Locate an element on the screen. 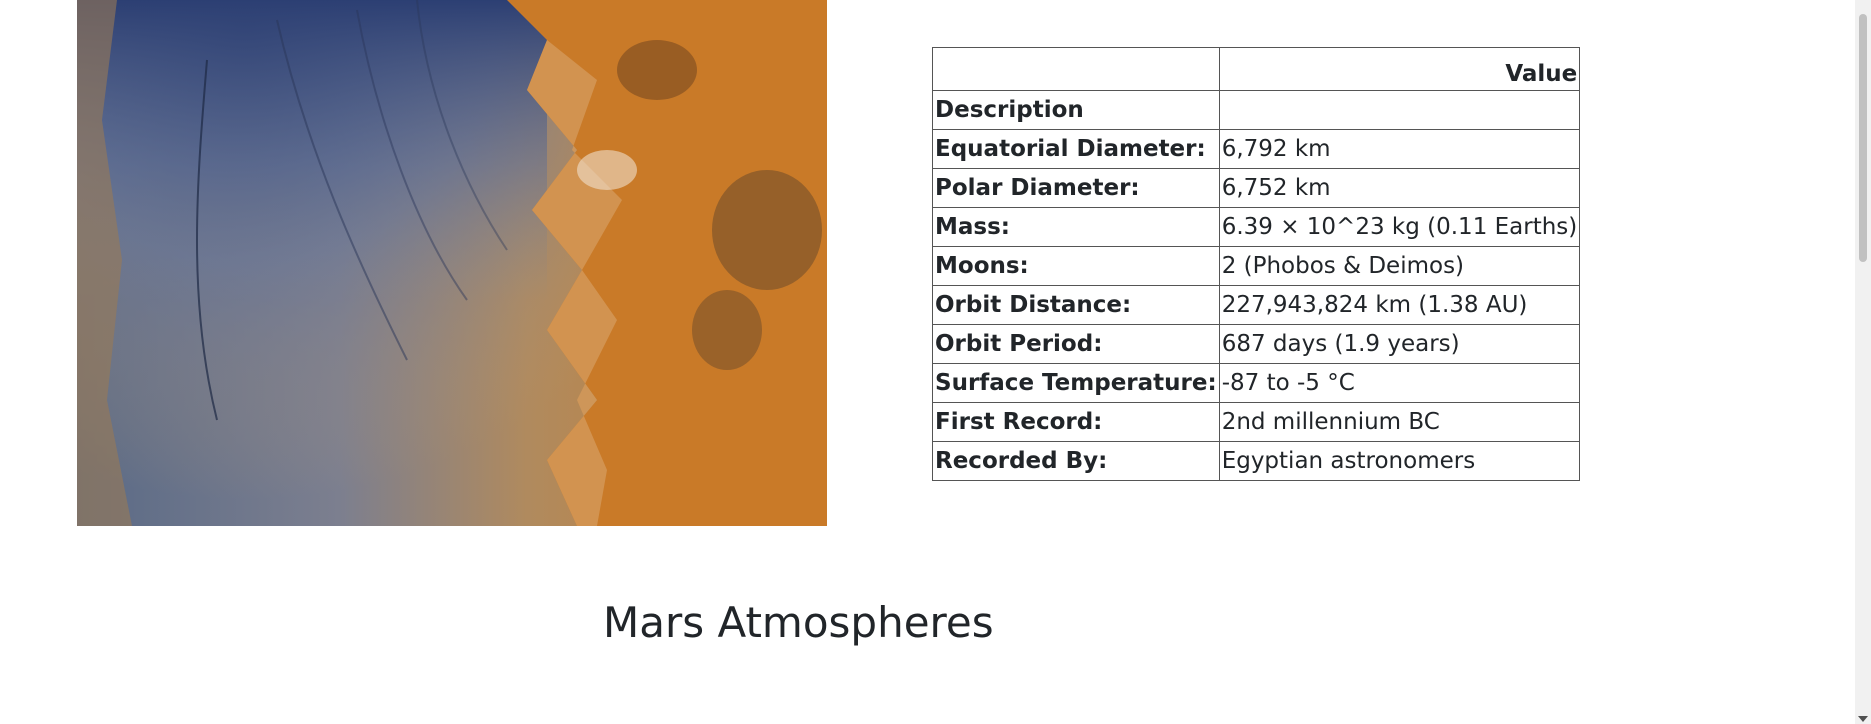 The height and width of the screenshot is (724, 1871). row-label: Equatorial Diameter: is located at coordinates (1076, 149).